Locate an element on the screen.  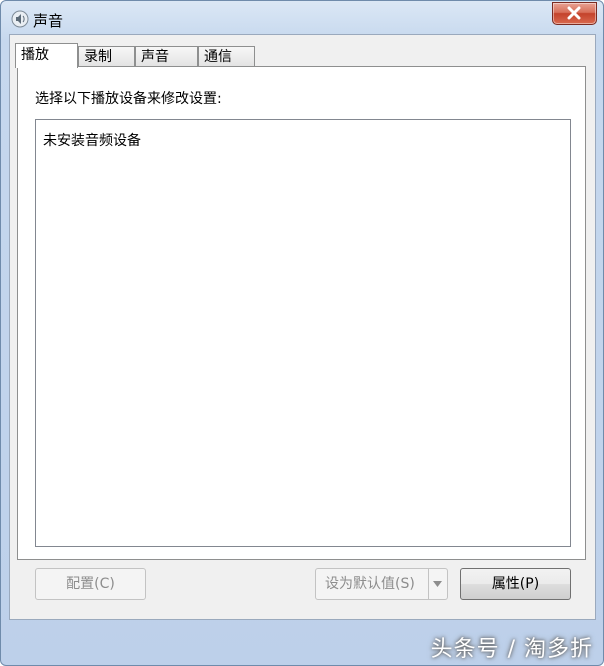
window-title: 声音 is located at coordinates (48, 21).